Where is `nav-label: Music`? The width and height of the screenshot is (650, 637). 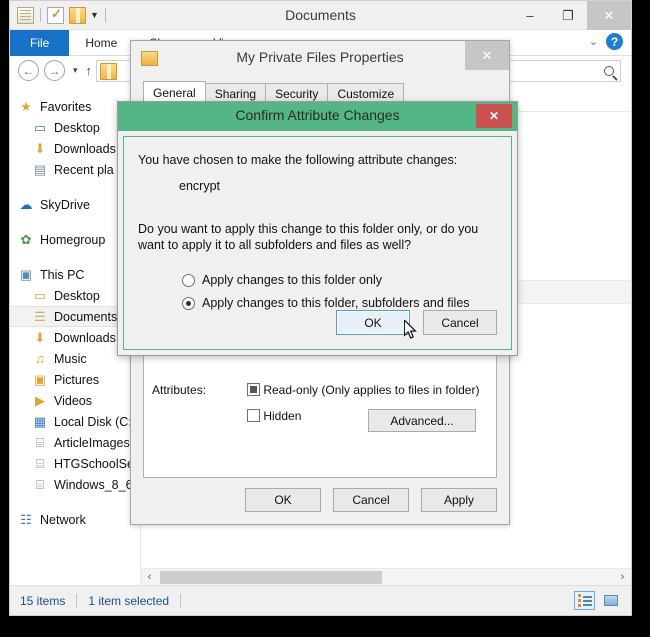
nav-label: Music is located at coordinates (70, 358).